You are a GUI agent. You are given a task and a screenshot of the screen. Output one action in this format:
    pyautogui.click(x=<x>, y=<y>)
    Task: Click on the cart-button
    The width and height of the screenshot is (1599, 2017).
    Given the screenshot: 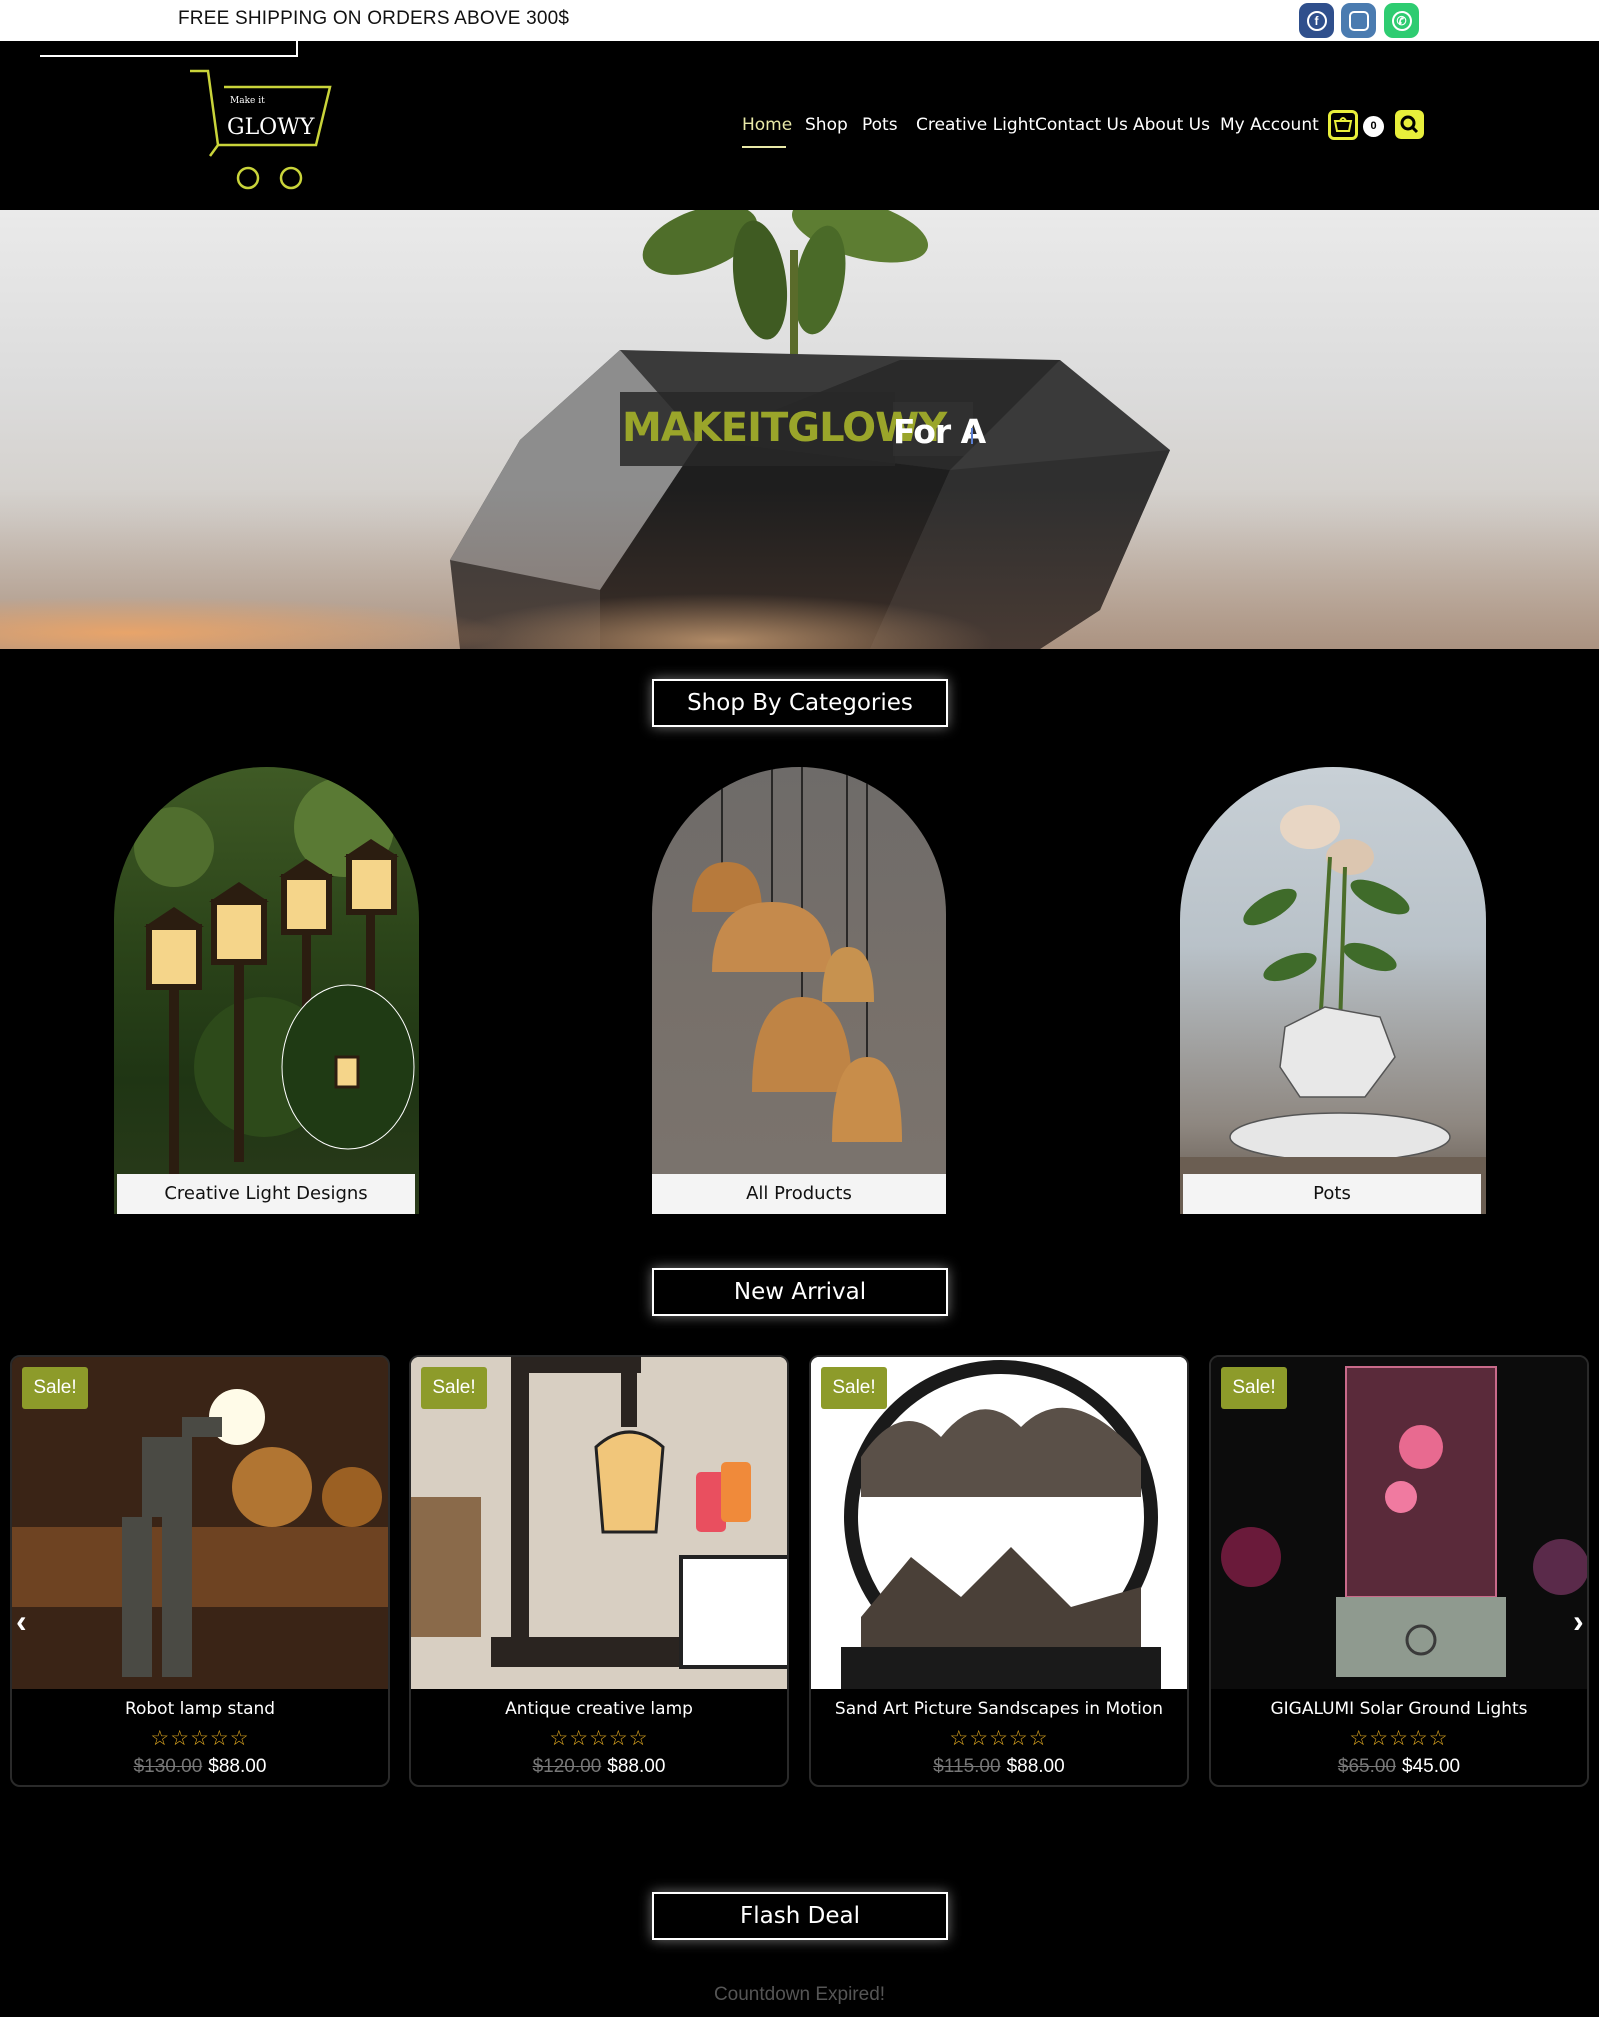 What is the action you would take?
    pyautogui.click(x=1343, y=125)
    